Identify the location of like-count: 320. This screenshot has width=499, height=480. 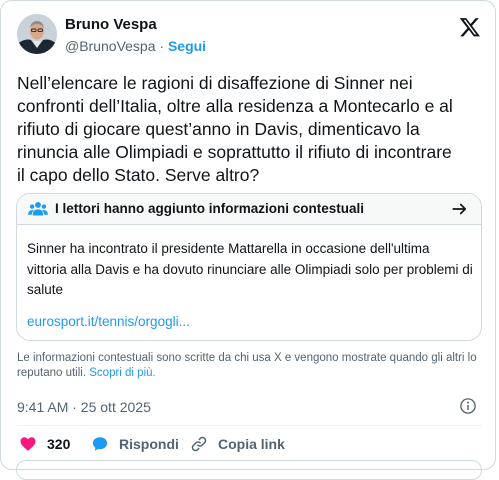
(59, 444).